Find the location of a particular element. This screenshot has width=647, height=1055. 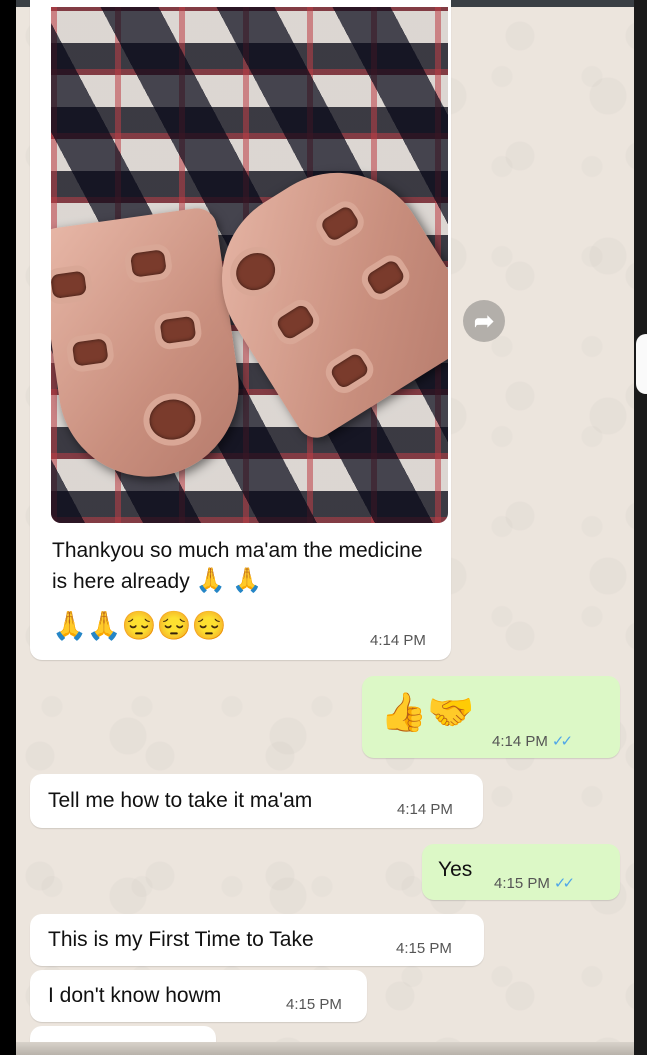

forward-arrow-icon: ➦ is located at coordinates (484, 321).